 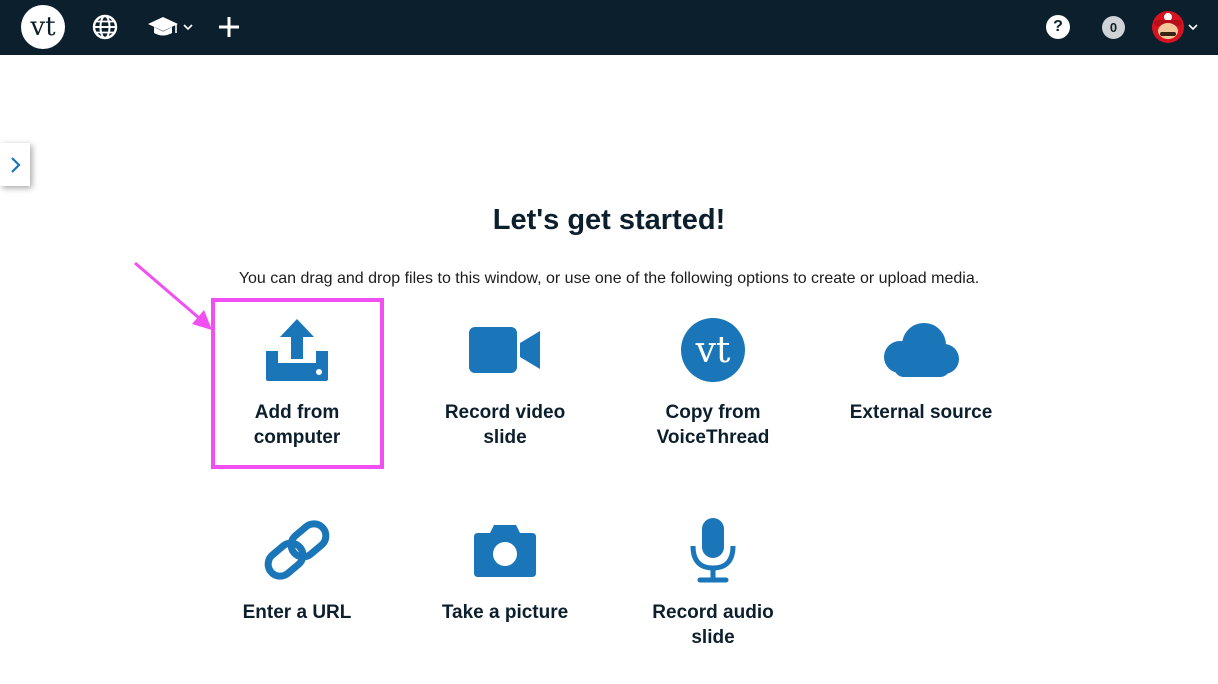 I want to click on enter-url-option: Enter a URL, so click(x=297, y=562).